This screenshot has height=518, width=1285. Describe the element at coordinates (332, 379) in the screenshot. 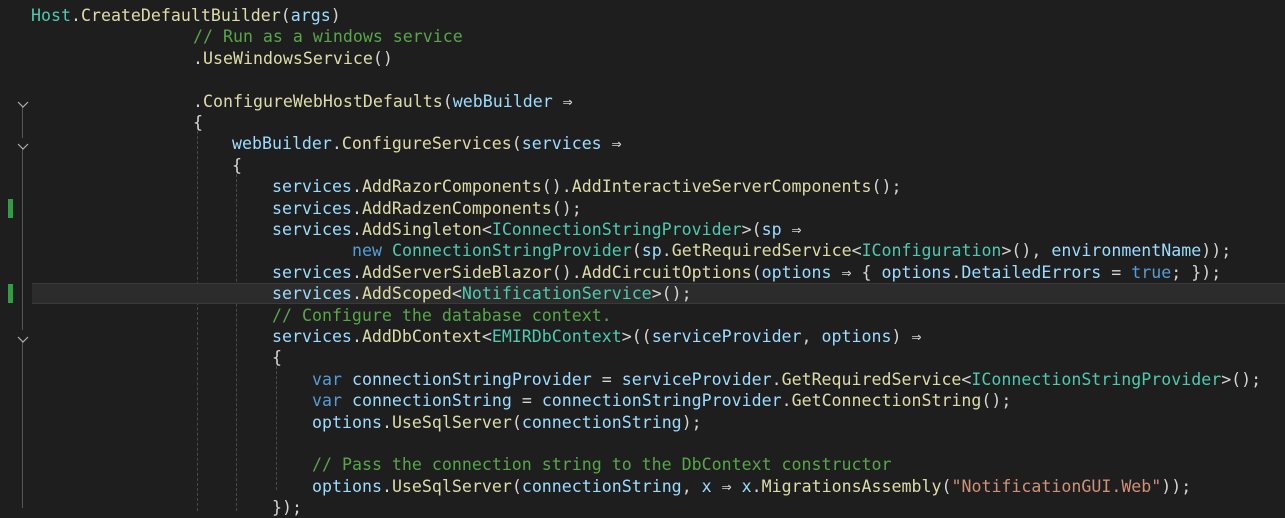

I see `code-token-keyword: var` at that location.